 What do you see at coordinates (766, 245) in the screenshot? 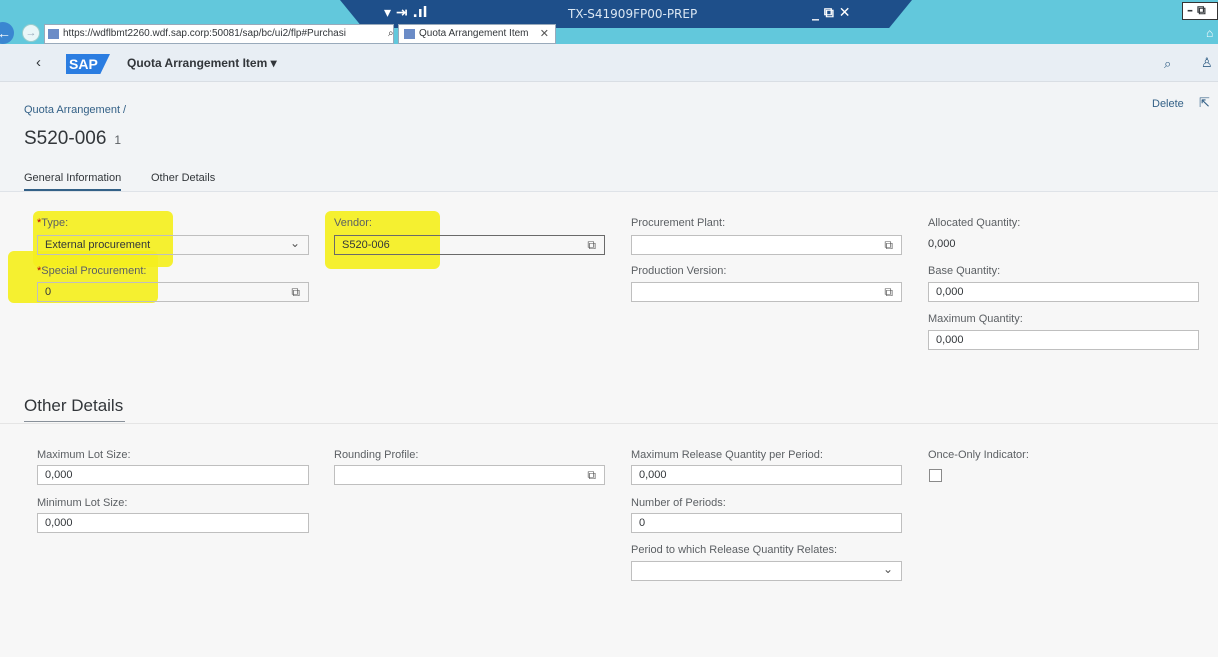
I see `procurement-plant-field: ⧉` at bounding box center [766, 245].